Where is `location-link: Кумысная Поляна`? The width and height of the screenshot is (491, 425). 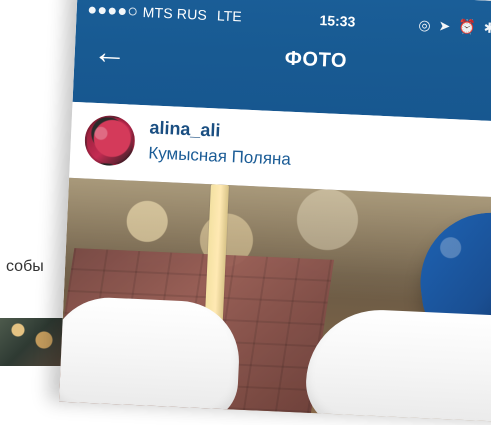
location-link: Кумысная Поляна is located at coordinates (219, 156).